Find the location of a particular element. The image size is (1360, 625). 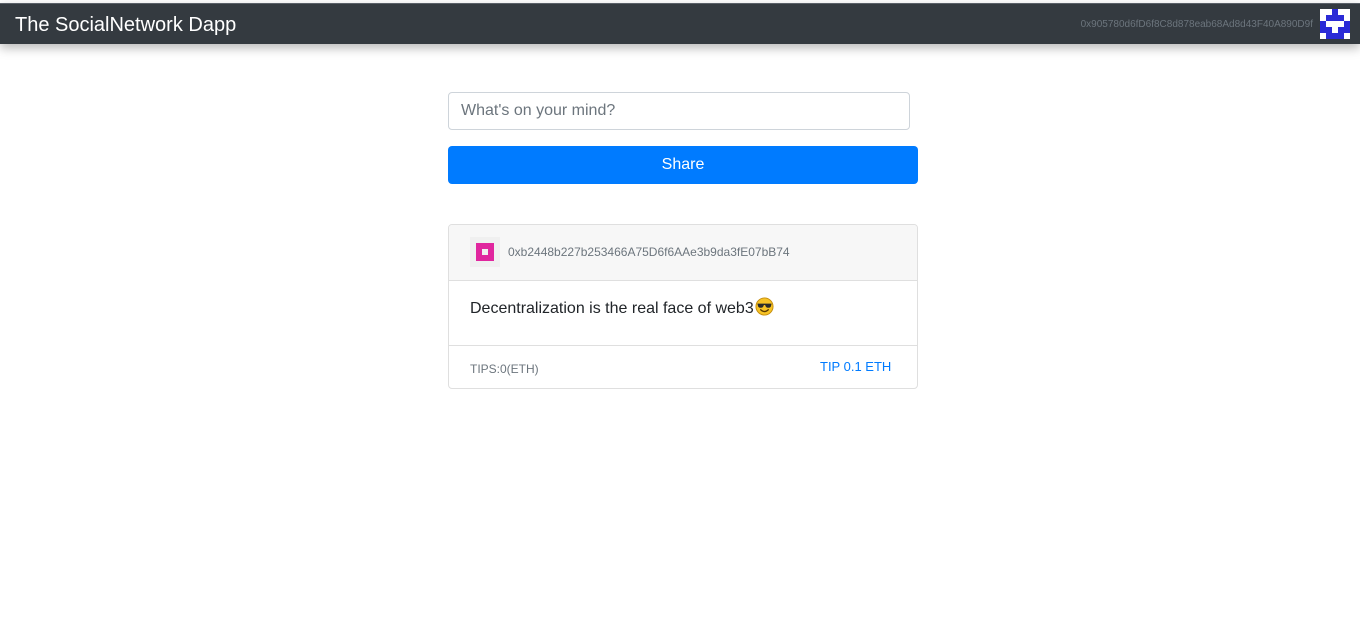

post-footer: TIPS:0(ETH) TIP 0.1 ETH is located at coordinates (683, 367).